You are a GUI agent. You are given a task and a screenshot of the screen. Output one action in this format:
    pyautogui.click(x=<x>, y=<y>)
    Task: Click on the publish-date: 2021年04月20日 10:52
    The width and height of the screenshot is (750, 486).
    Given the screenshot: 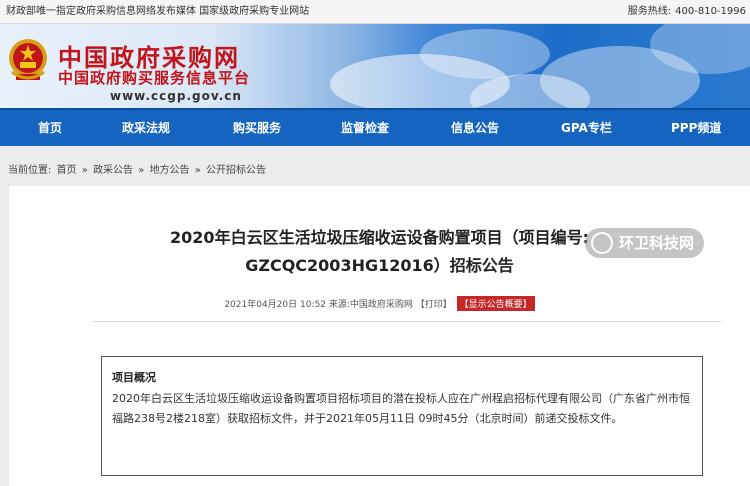 What is the action you would take?
    pyautogui.click(x=275, y=305)
    